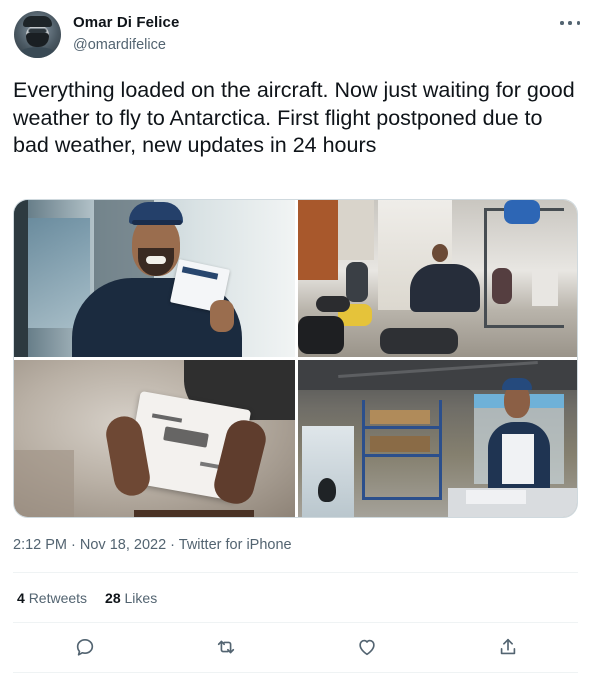 This screenshot has height=685, width=591. I want to click on tweet-stats: 4 Retweets 28 Likes, so click(87, 598).